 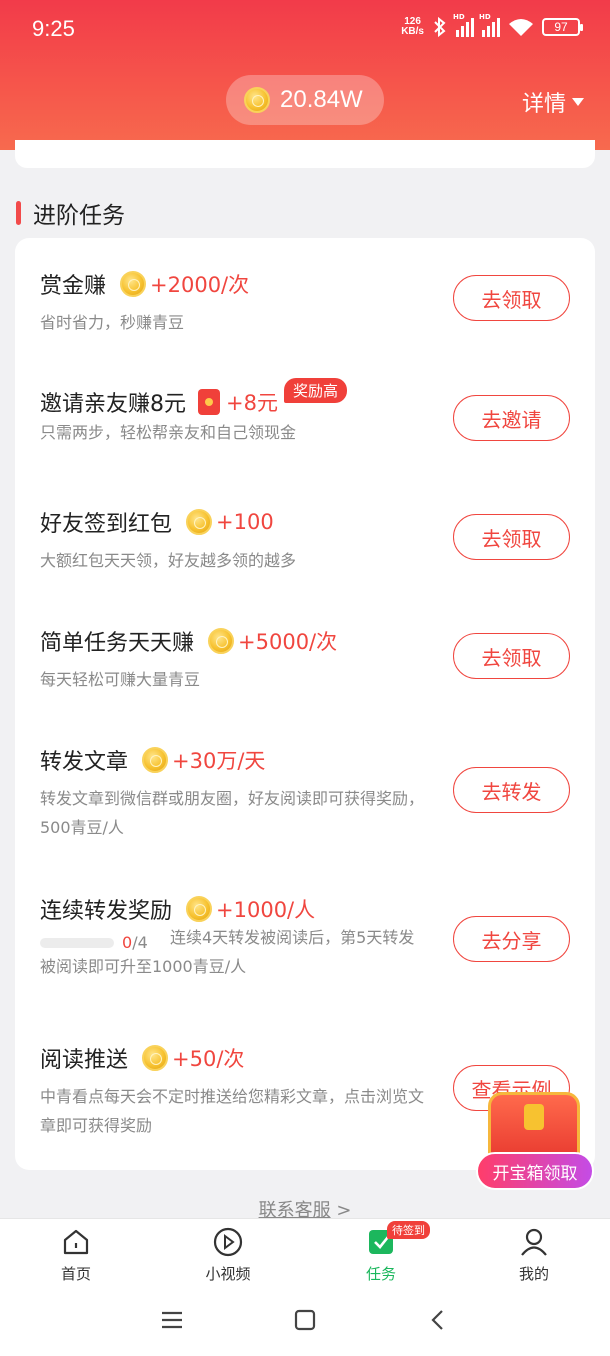 What do you see at coordinates (535, 1171) in the screenshot?
I see `open-treasure-button: 开宝箱领取` at bounding box center [535, 1171].